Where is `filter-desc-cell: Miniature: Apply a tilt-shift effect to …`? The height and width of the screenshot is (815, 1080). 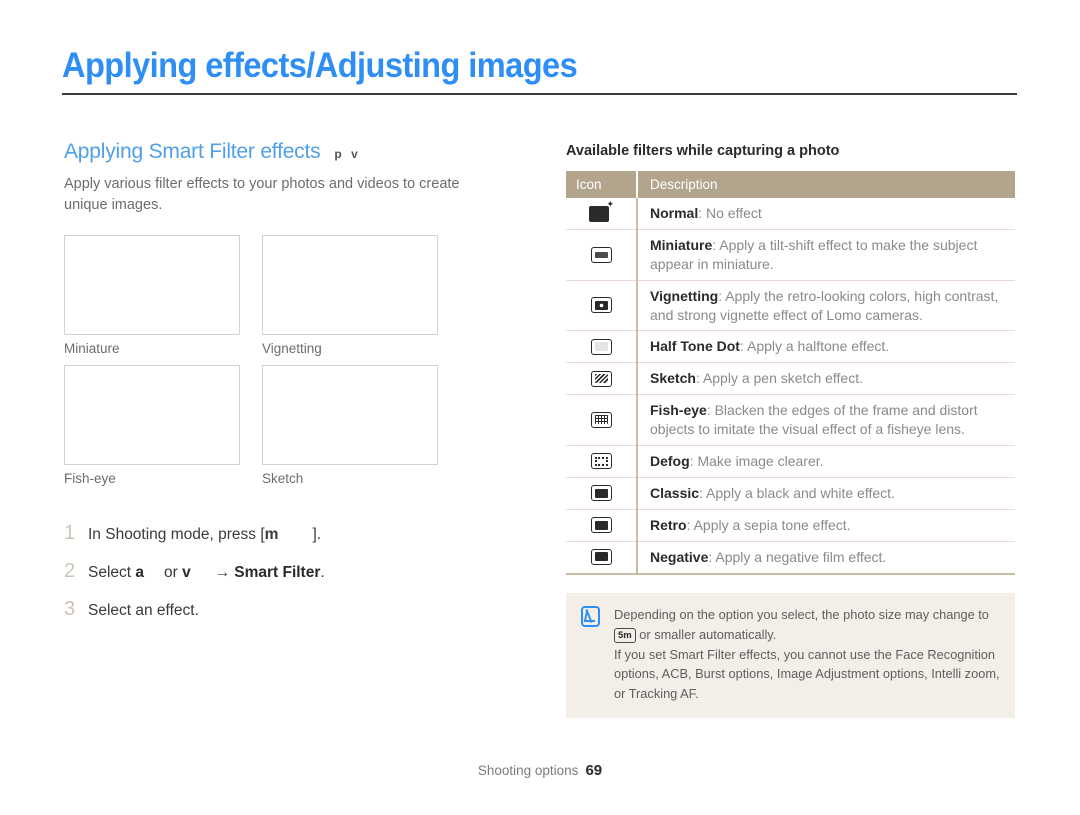 filter-desc-cell: Miniature: Apply a tilt-shift effect to … is located at coordinates (825, 255).